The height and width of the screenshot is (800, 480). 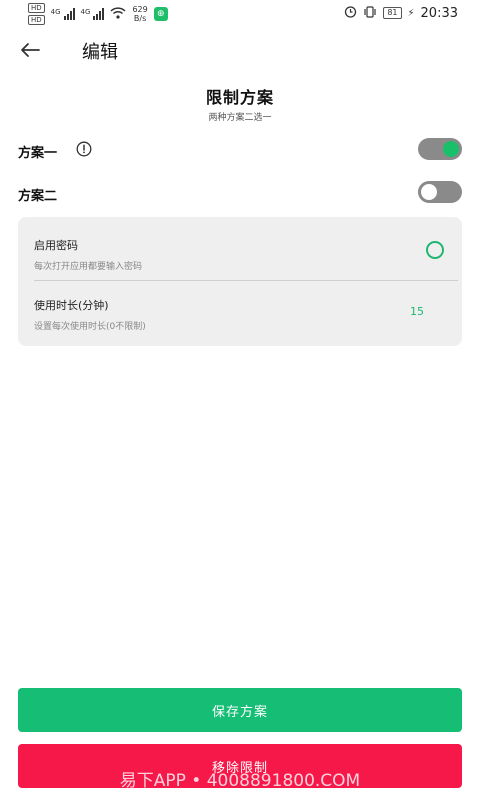 I want to click on app-header: 编辑, so click(x=240, y=52).